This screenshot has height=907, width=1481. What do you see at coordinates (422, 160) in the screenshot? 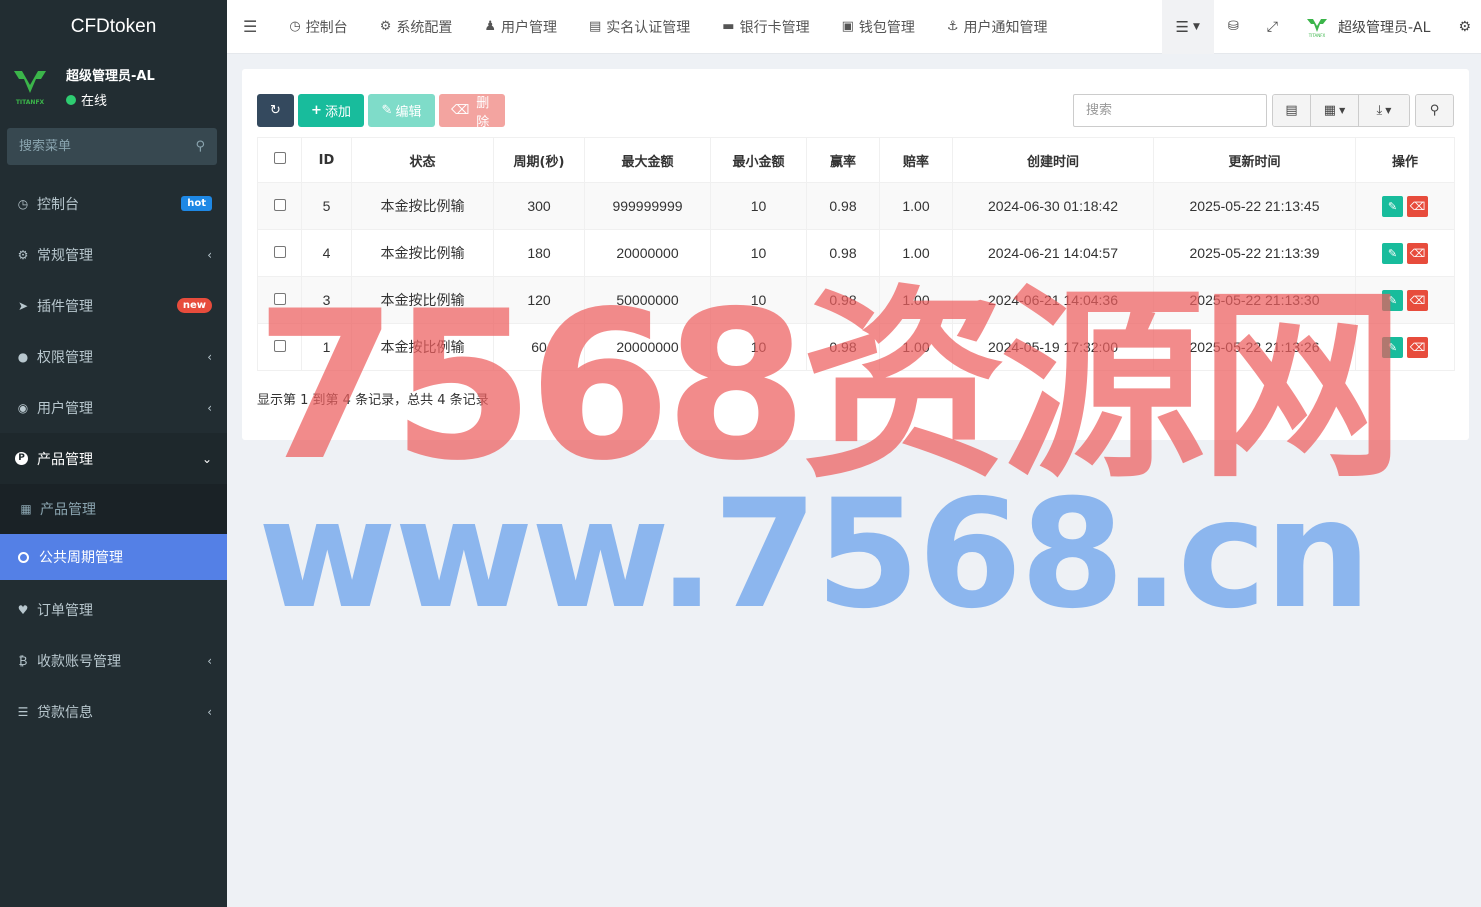
I see `column-header: 状态` at bounding box center [422, 160].